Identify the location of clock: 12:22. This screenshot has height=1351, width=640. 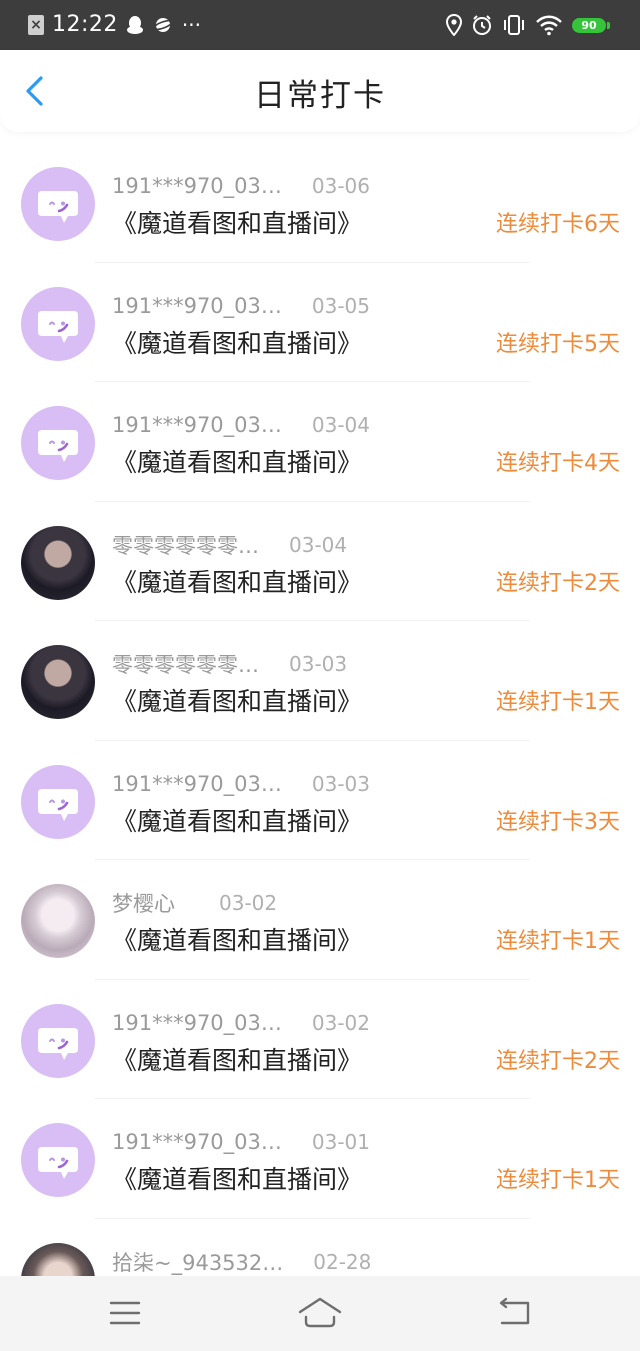
(85, 24).